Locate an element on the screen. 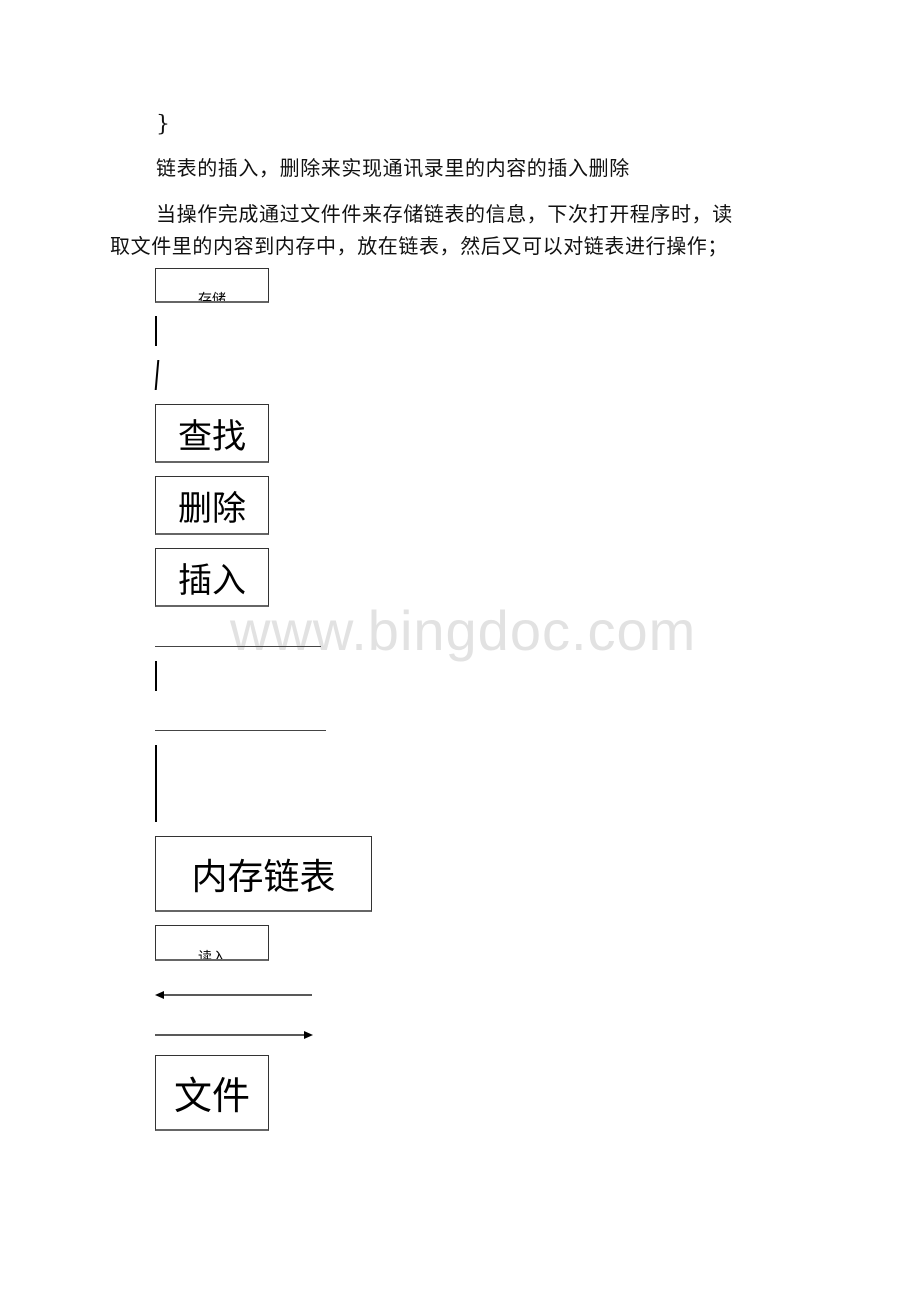 This screenshot has height=1302, width=920. paragraph-file-storage-line2: 取文件里的内容到内存中，放在链表，然后又可以对链表进行操作； is located at coordinates (419, 246).